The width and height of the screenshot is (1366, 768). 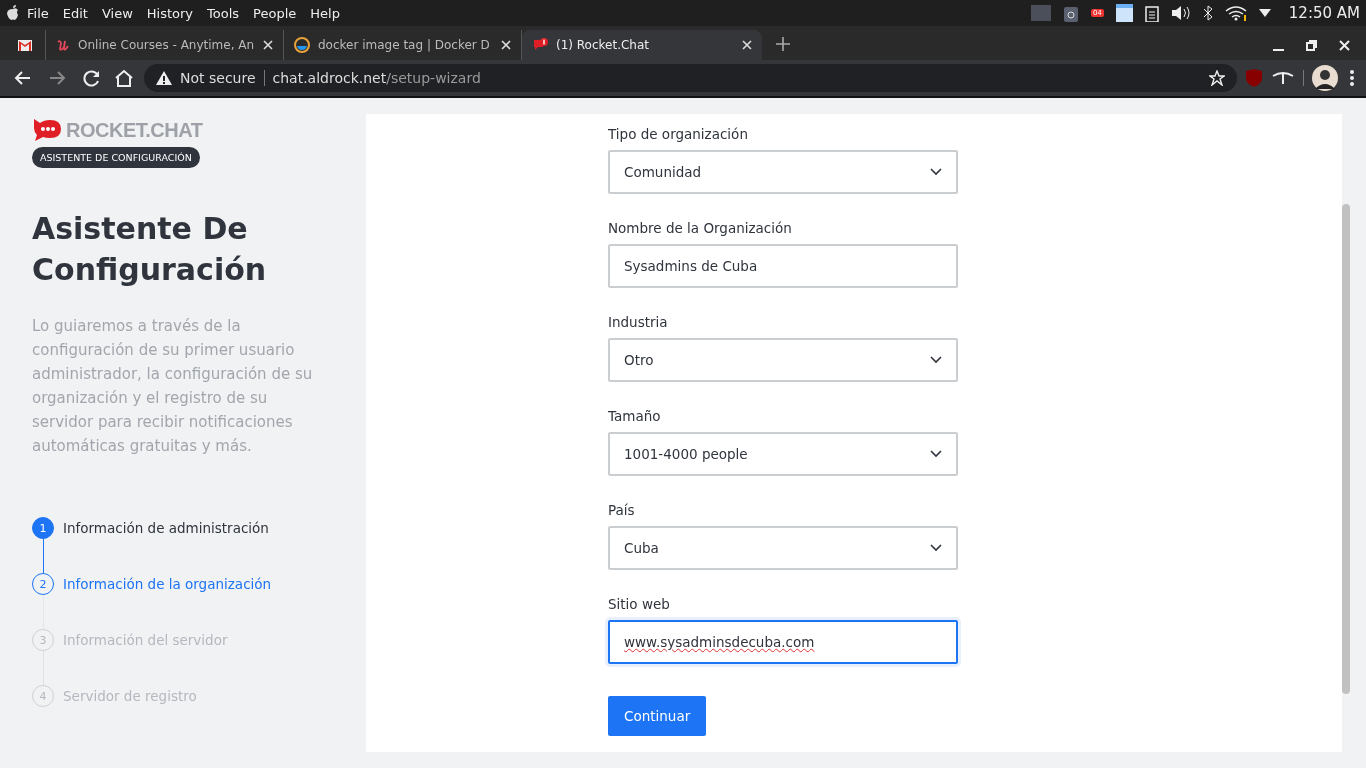 What do you see at coordinates (117, 13) in the screenshot?
I see `menu-item: View` at bounding box center [117, 13].